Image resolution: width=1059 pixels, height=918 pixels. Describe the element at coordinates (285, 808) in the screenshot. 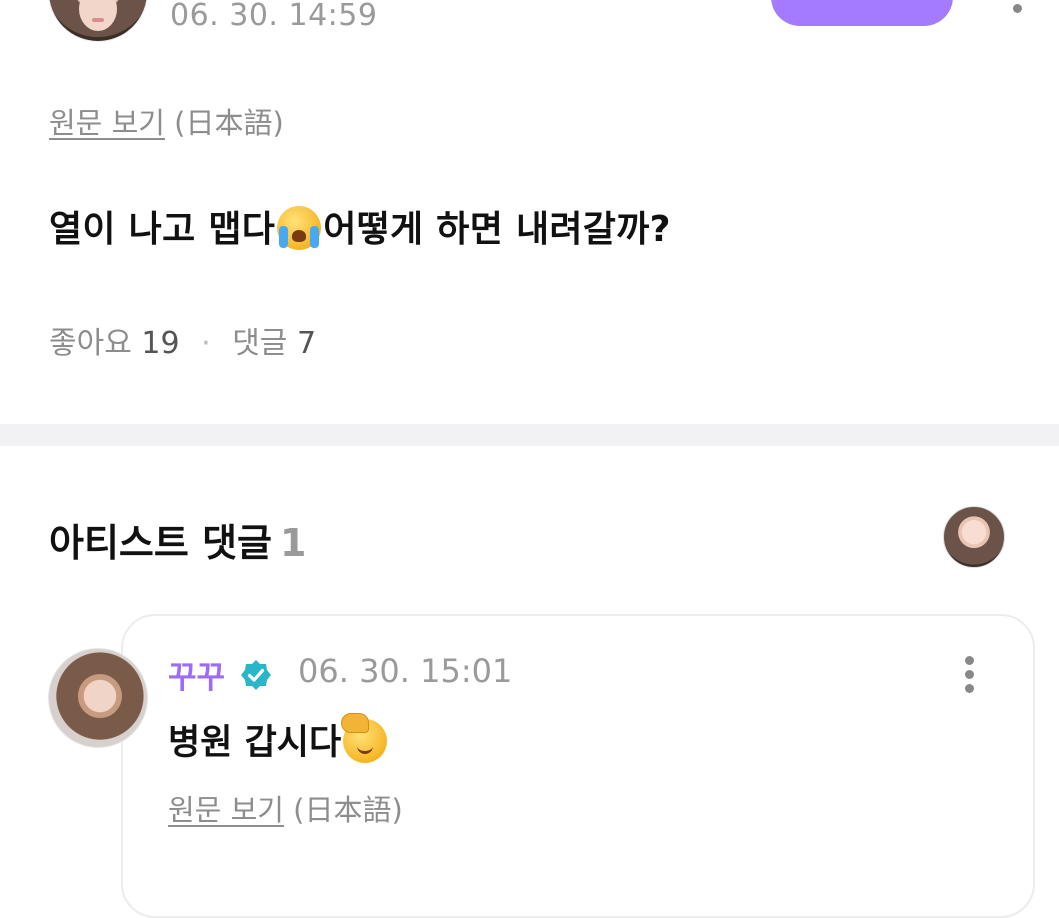

I see `comment-view-original-link: 원문 보기 (日本語)` at that location.